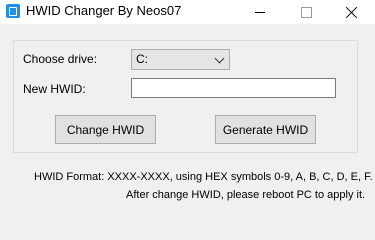 This screenshot has height=240, width=375. I want to click on maximize-icon, so click(306, 12).